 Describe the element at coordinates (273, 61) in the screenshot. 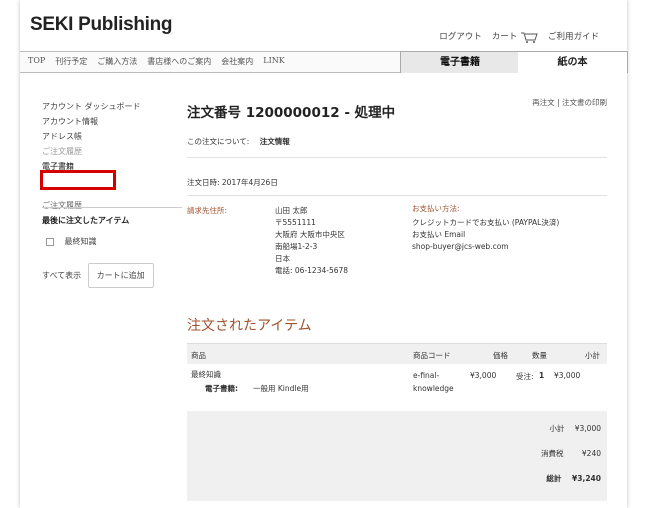

I see `nav-link: LINK` at that location.